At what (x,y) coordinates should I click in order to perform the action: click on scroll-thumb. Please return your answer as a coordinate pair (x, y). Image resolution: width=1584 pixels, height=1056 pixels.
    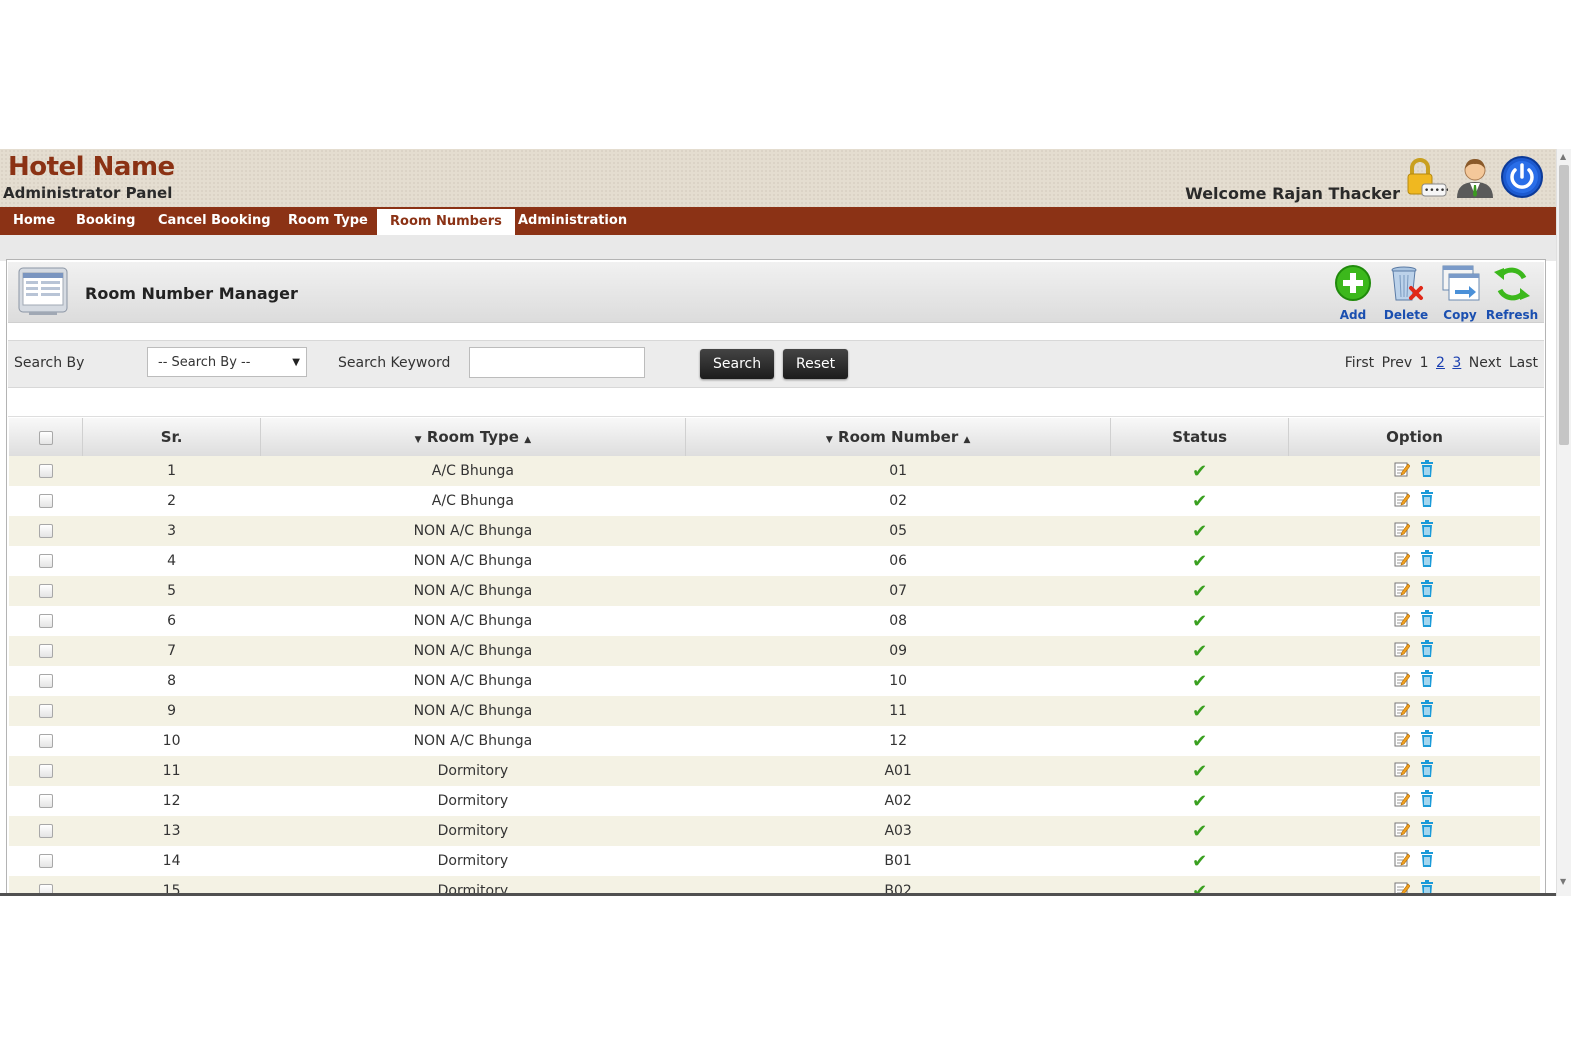
    Looking at the image, I should click on (1564, 305).